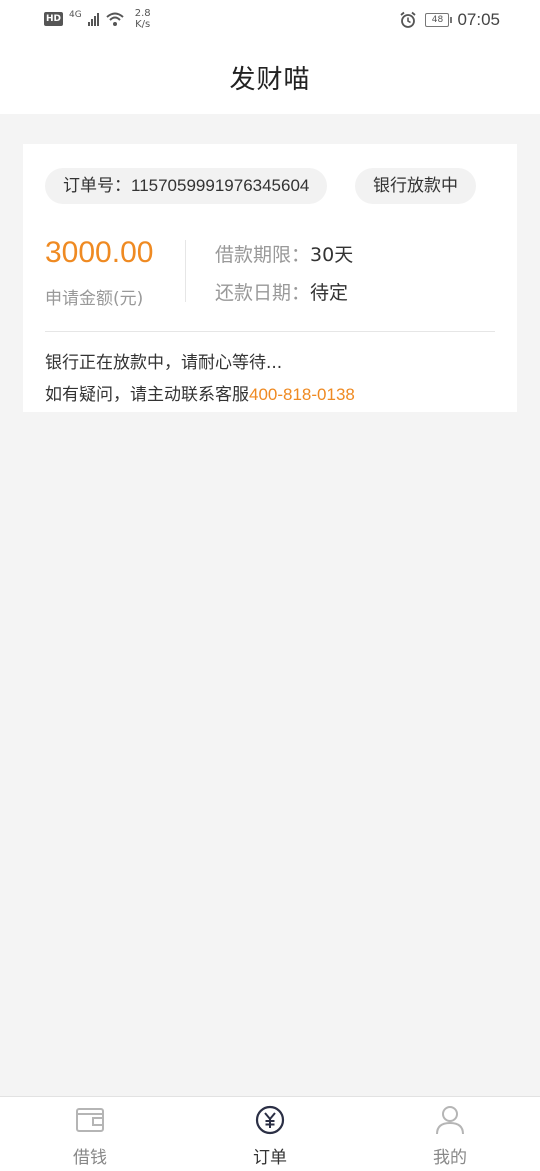  What do you see at coordinates (263, 293) in the screenshot?
I see `repay-date-label: 还款日期：` at bounding box center [263, 293].